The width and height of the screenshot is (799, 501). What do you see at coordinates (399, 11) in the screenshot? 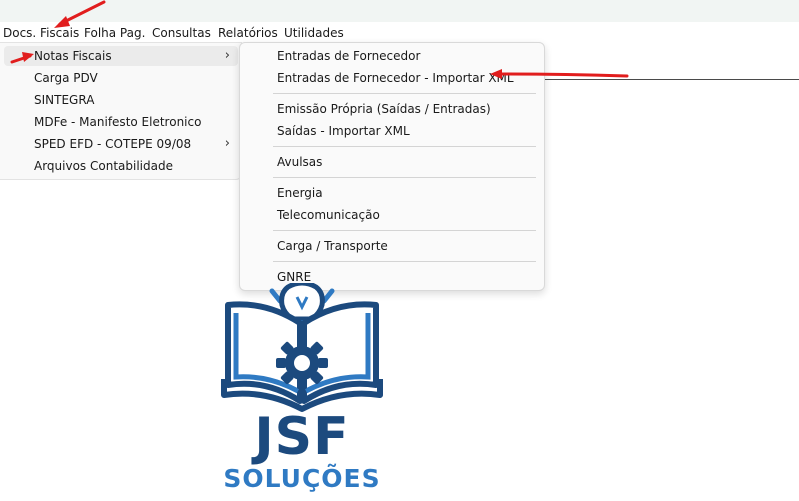
I see `window-title-strip` at bounding box center [399, 11].